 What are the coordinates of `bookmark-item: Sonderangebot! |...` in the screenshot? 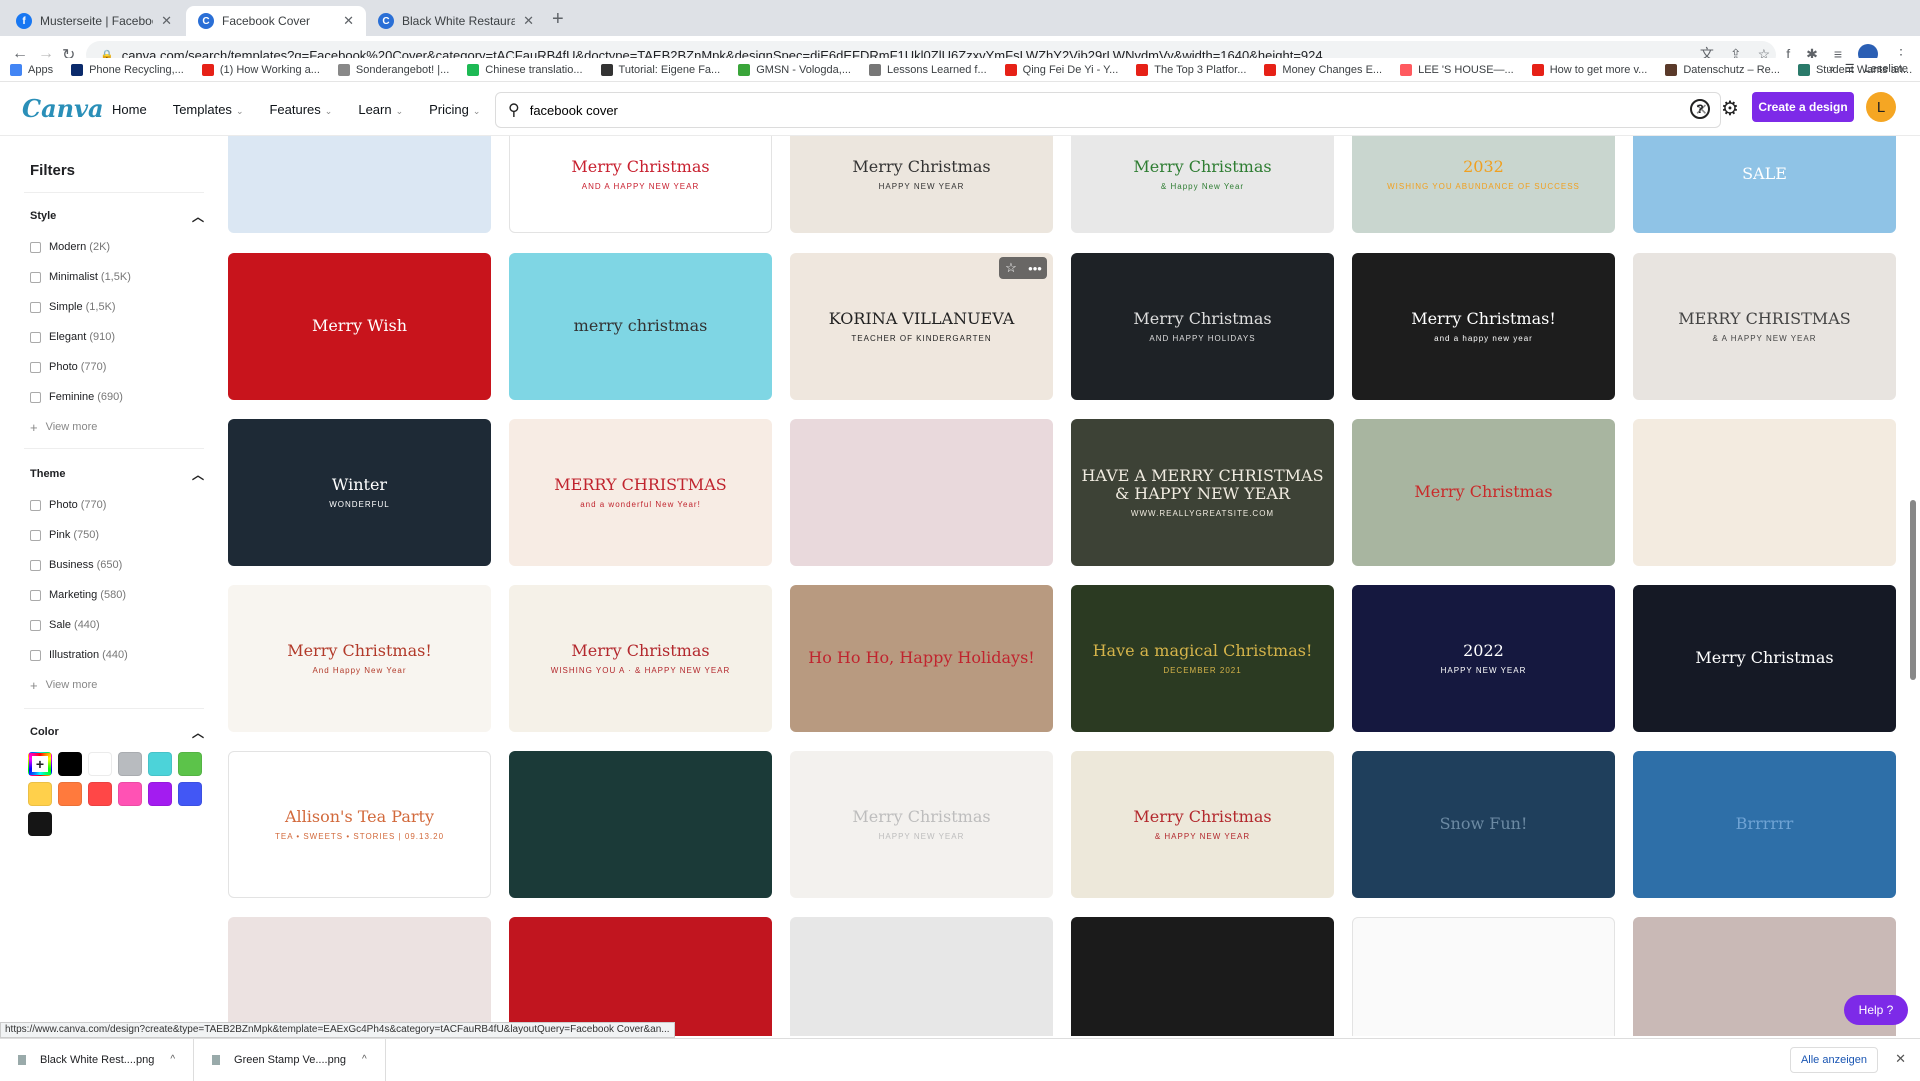 It's located at (393, 69).